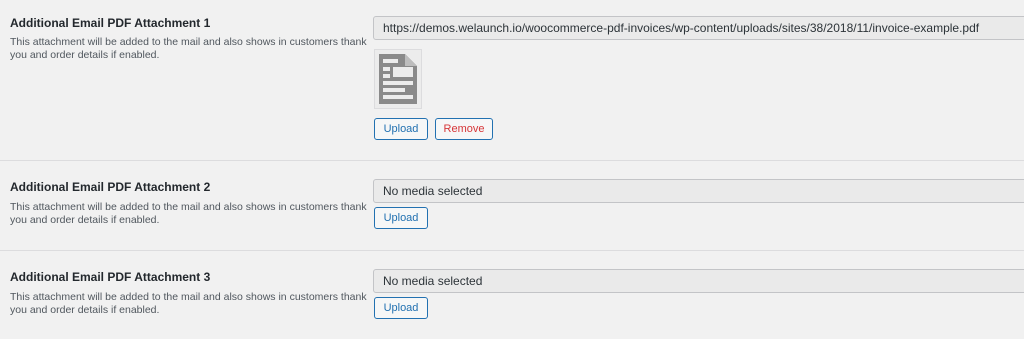 The width and height of the screenshot is (1024, 339). I want to click on attachment-2-url-field: No media selected, so click(698, 191).